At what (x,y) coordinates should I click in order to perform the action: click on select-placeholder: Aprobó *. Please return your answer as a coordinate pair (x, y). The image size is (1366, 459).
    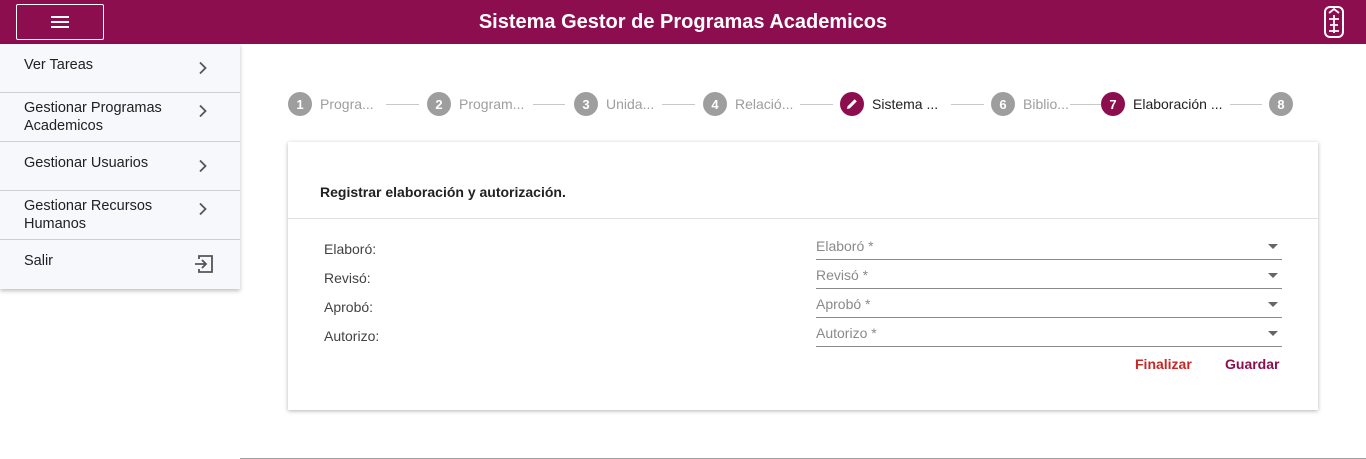
    Looking at the image, I should click on (843, 304).